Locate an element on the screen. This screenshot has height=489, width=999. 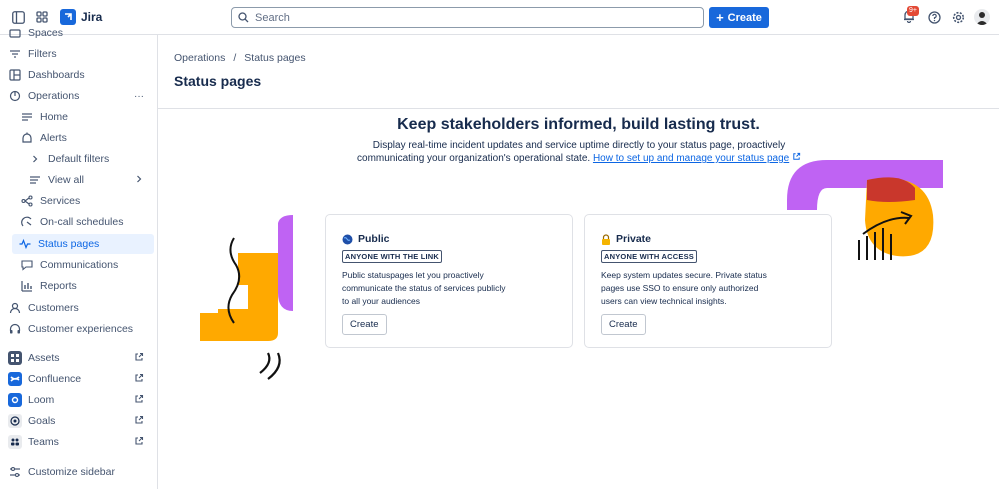
alert-icon is located at coordinates (27, 138).